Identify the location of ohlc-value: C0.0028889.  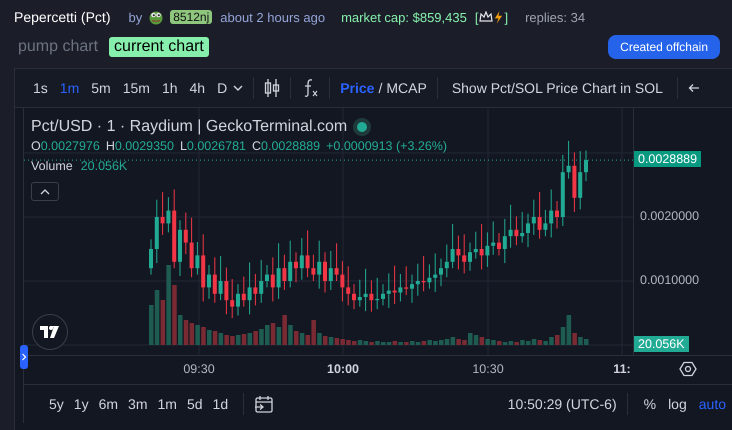
(286, 146).